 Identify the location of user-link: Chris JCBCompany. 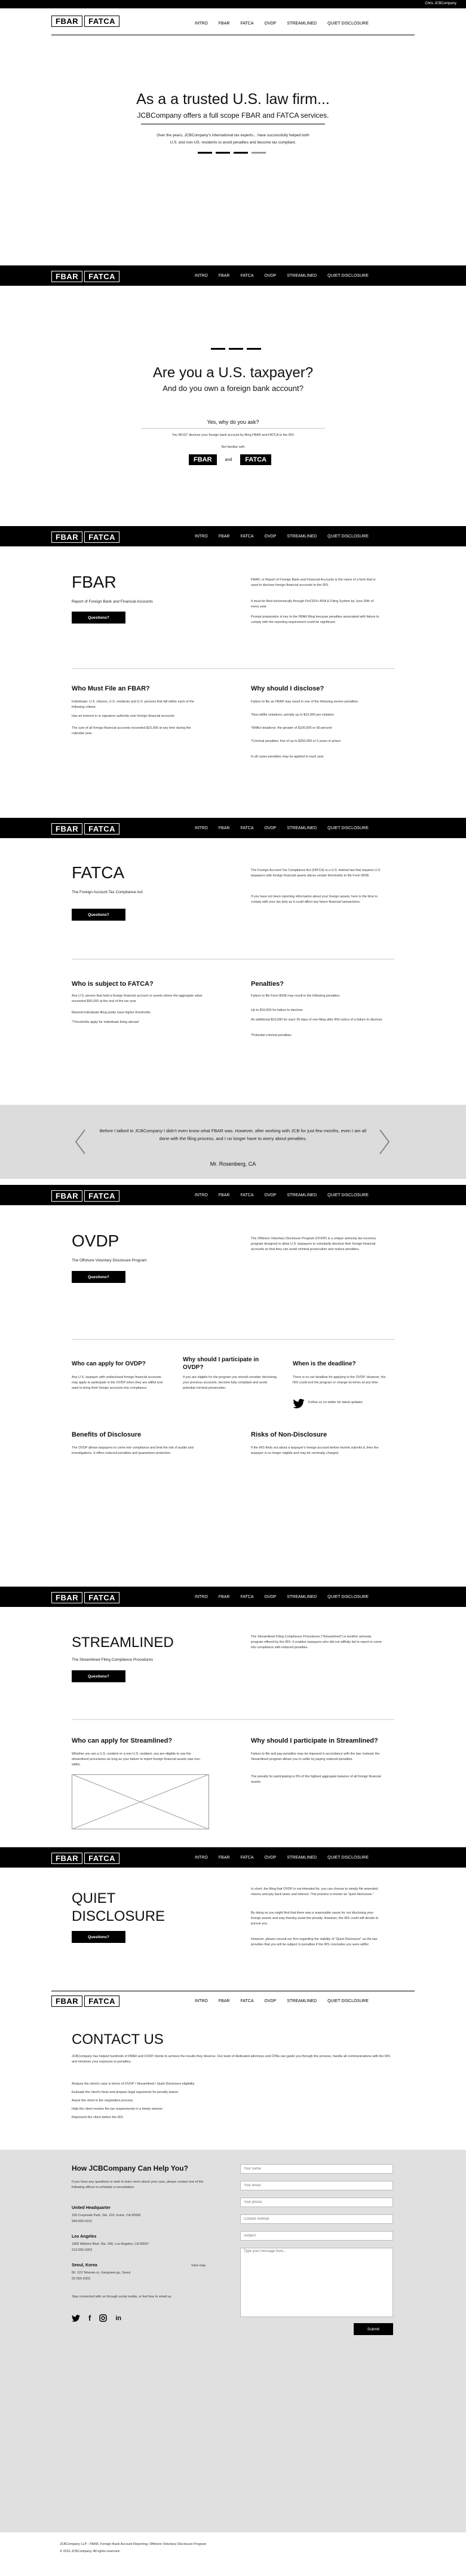
(440, 4).